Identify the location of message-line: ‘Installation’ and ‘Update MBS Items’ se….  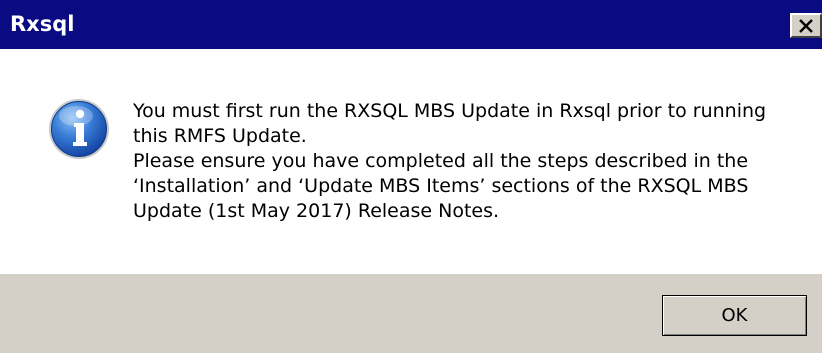
(441, 186).